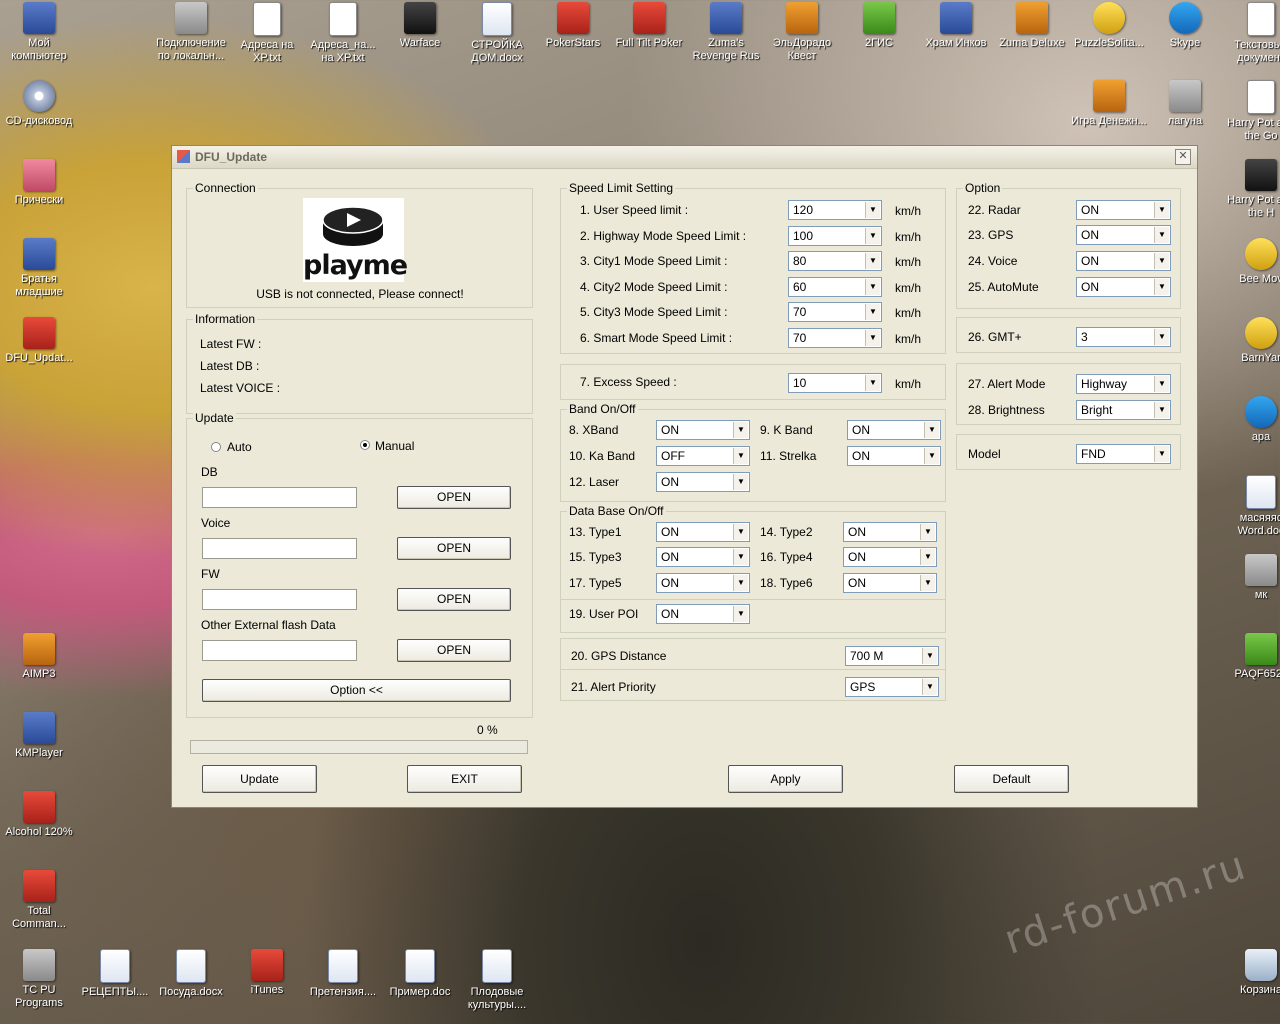  What do you see at coordinates (703, 532) in the screenshot?
I see `db-type1-combo: ON ▼` at bounding box center [703, 532].